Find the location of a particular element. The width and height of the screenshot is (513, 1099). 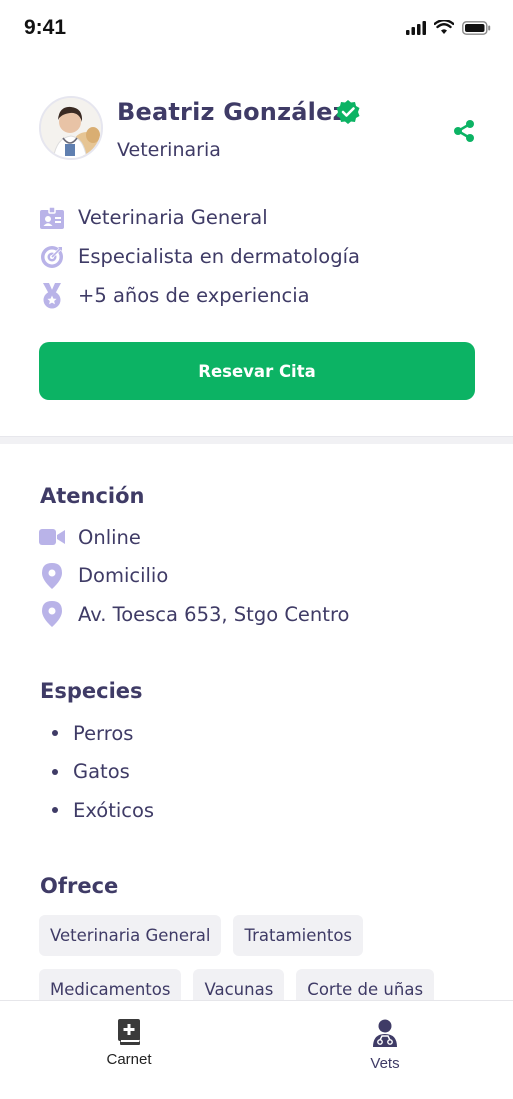

species-text: Gatos is located at coordinates (101, 772).